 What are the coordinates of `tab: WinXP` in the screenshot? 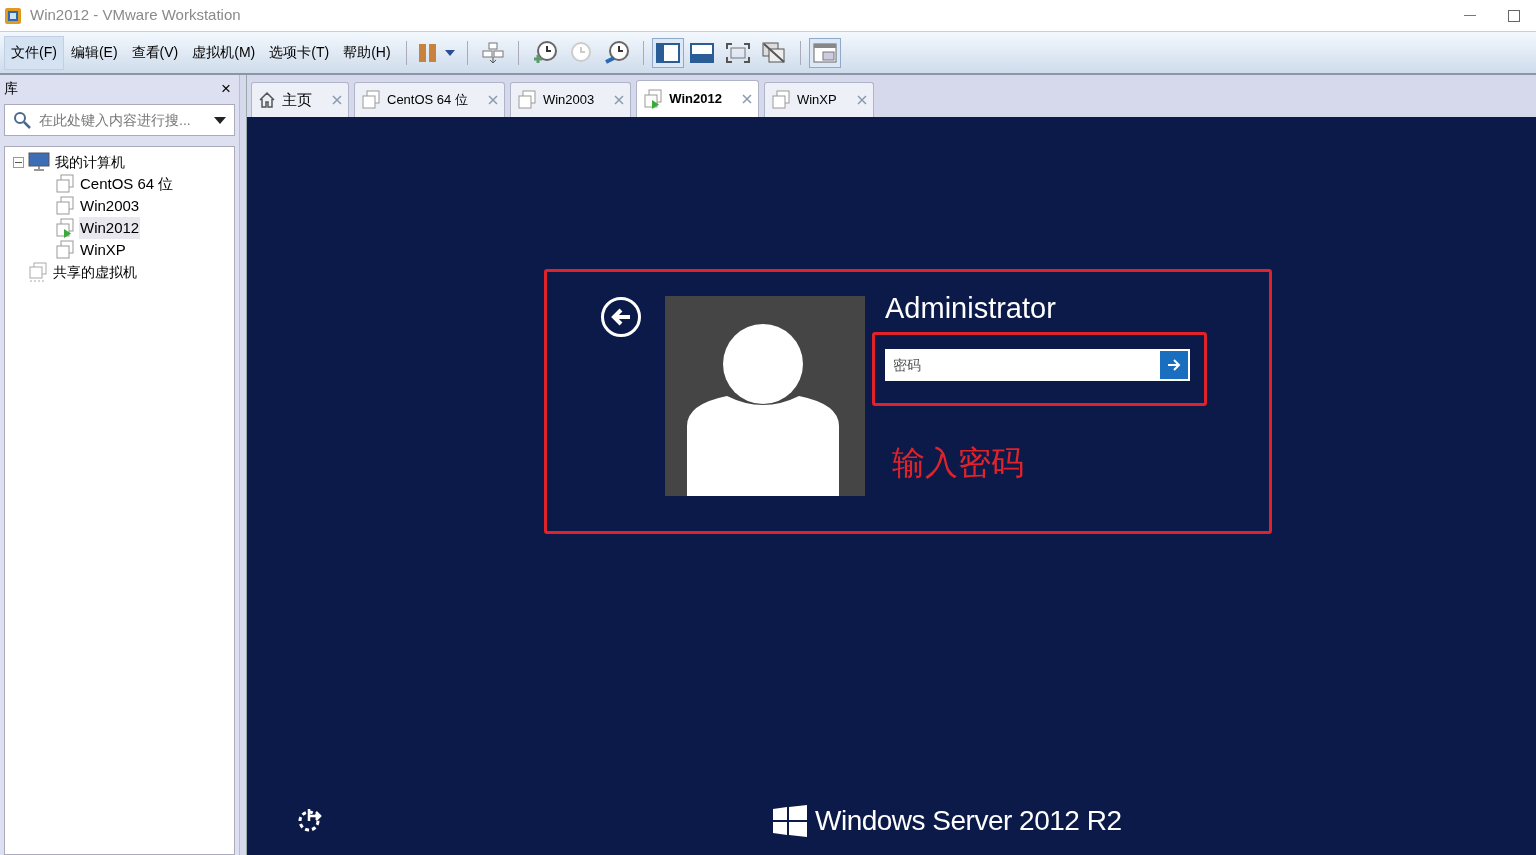 It's located at (818, 99).